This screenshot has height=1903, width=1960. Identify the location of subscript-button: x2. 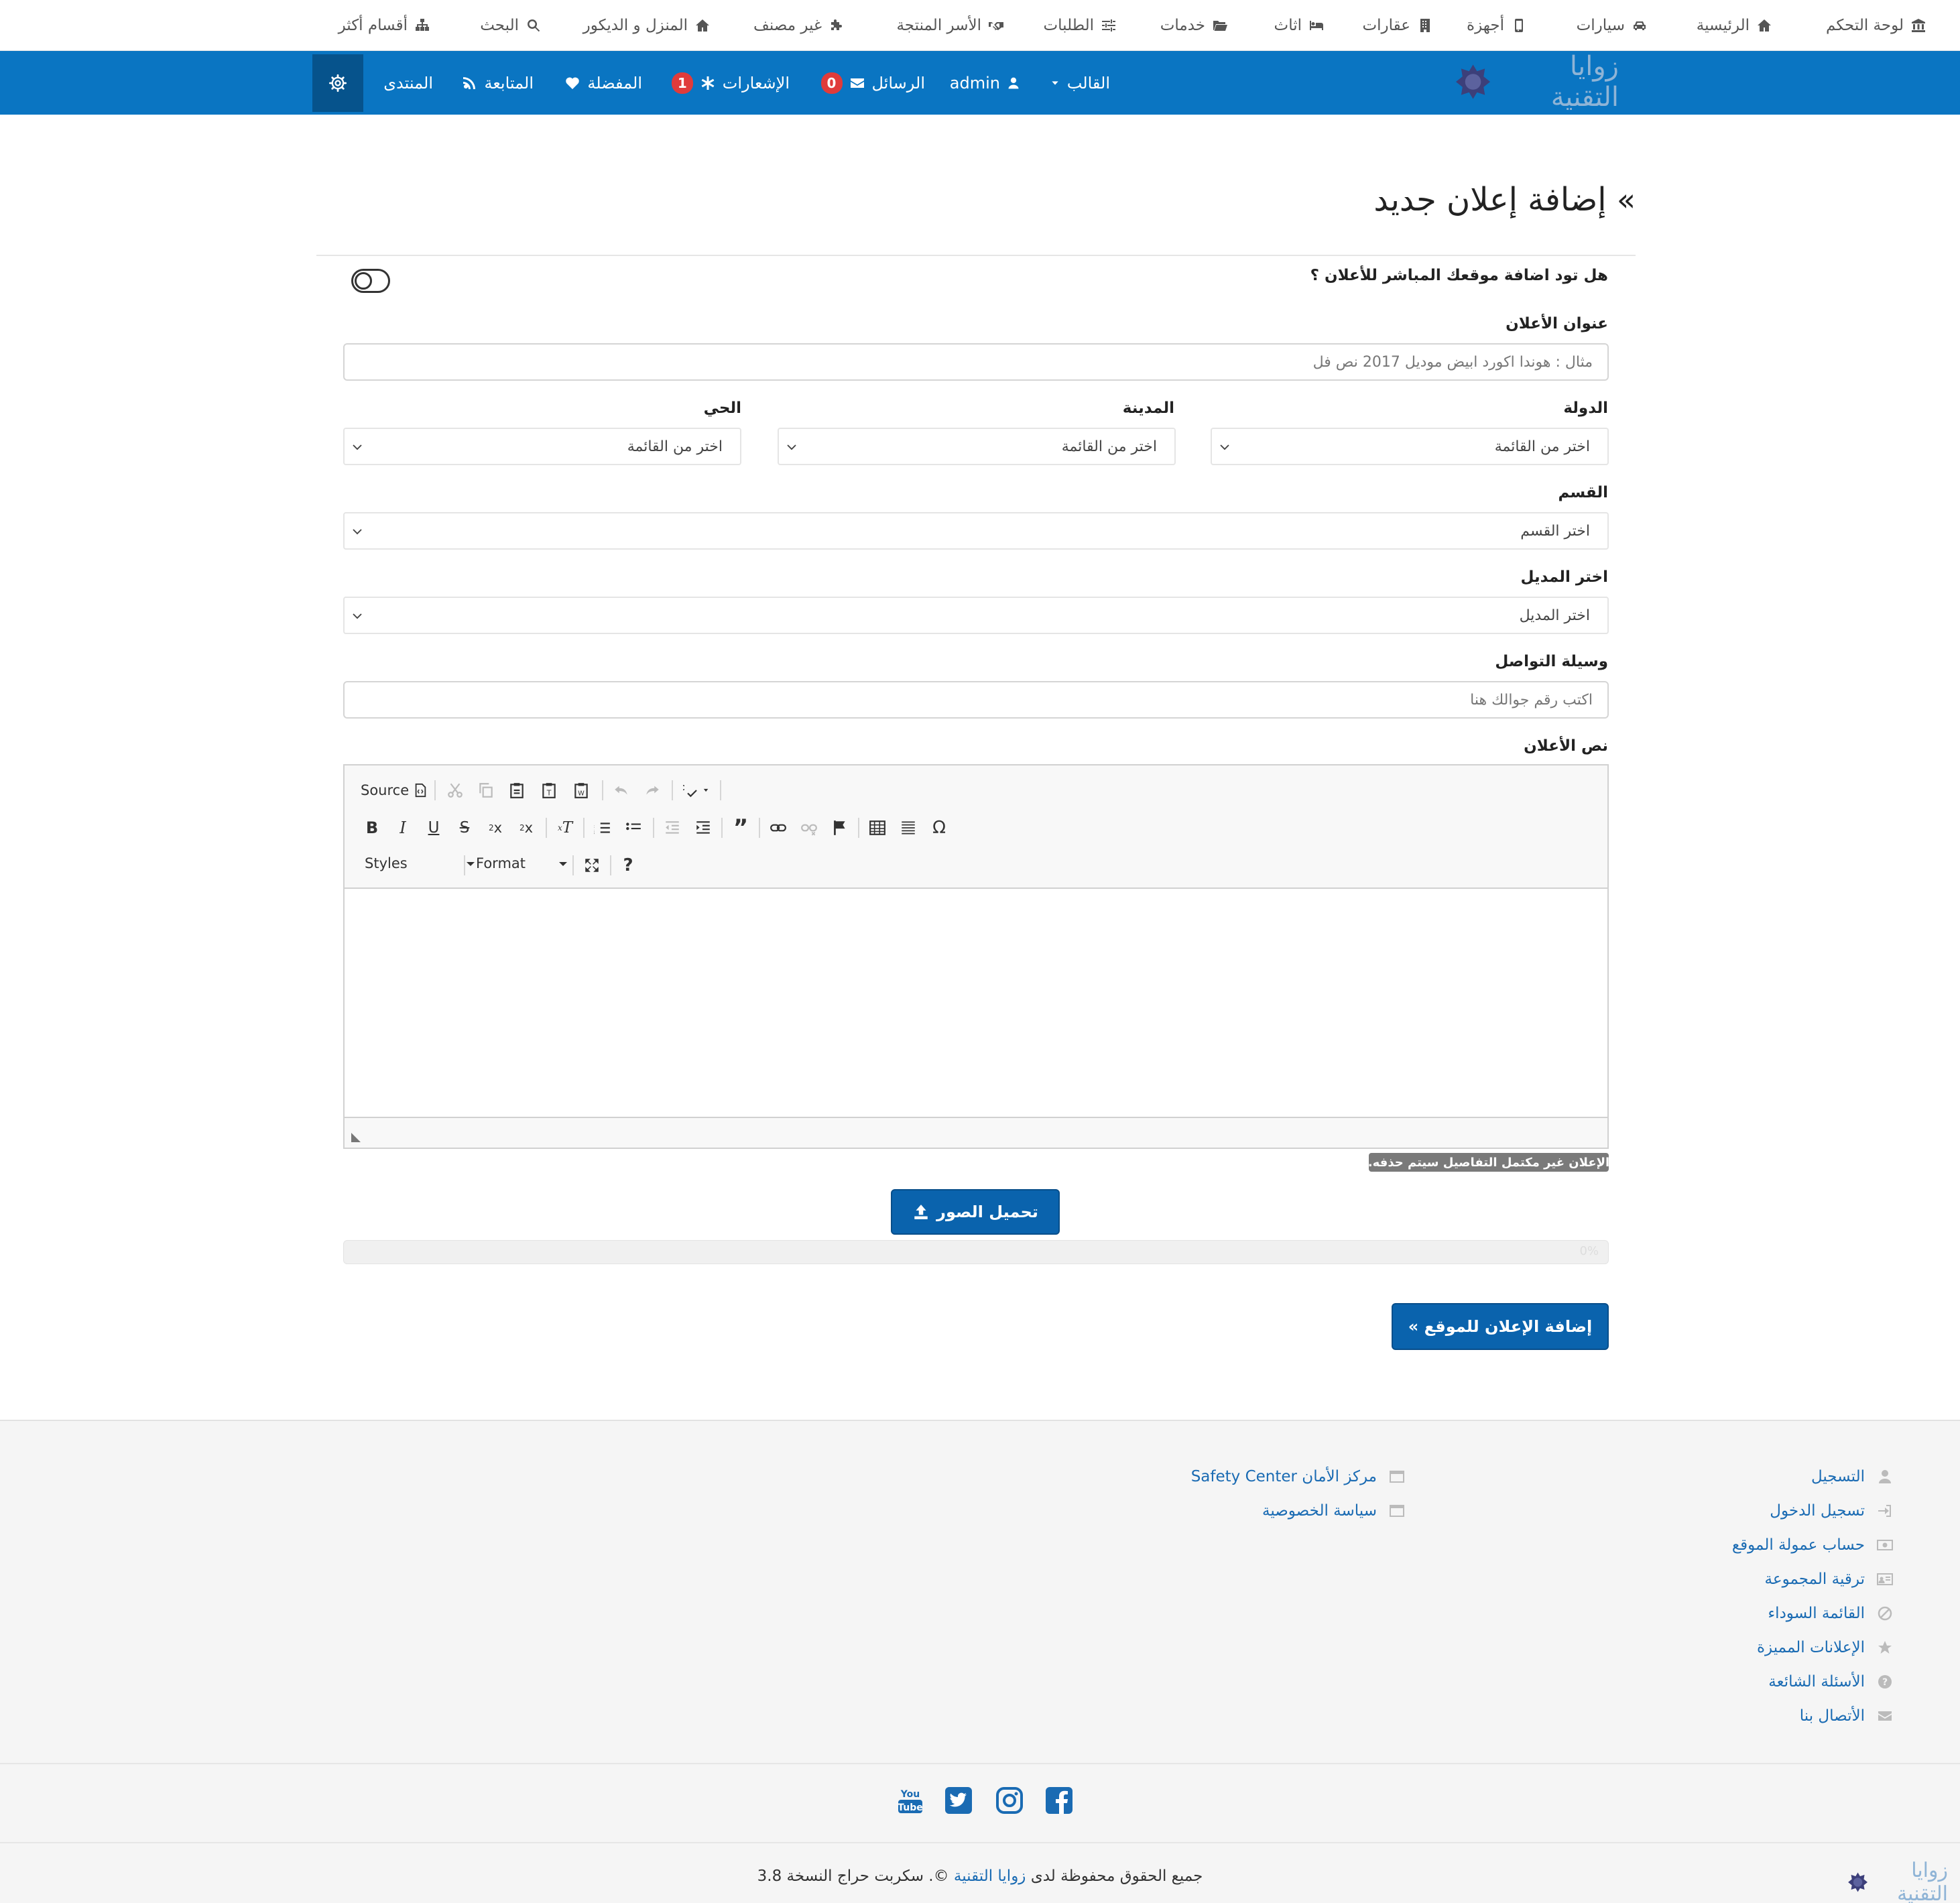
(495, 827).